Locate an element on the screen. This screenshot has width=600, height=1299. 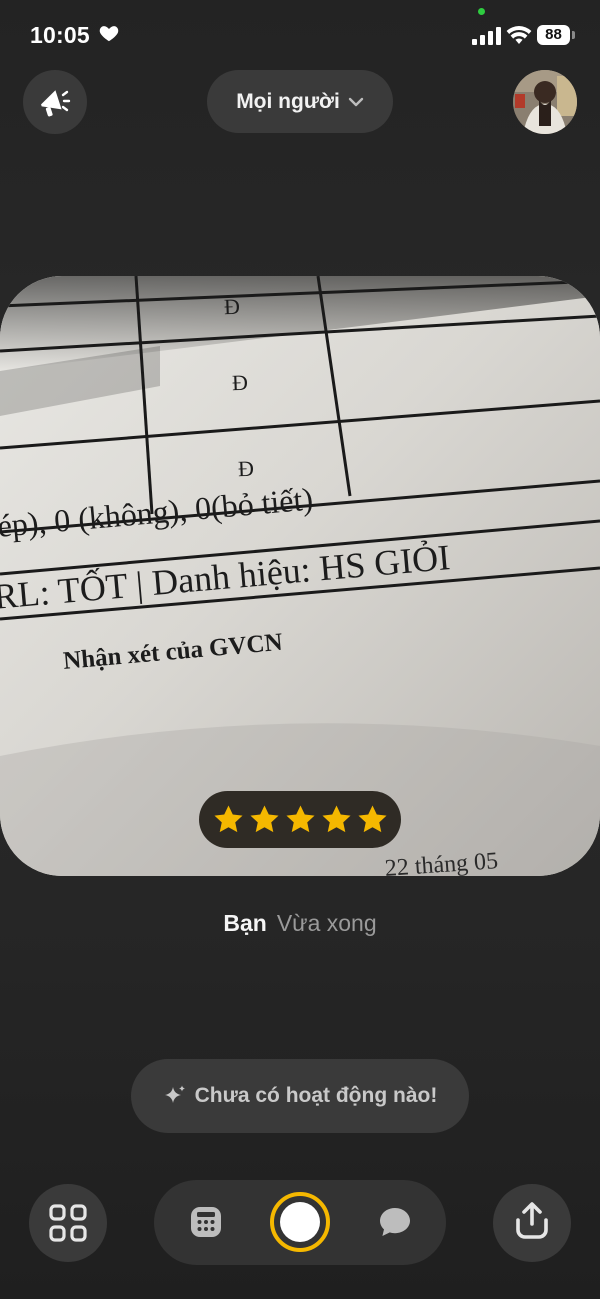
post-caption: Bạn Vừa xong is located at coordinates (300, 923).